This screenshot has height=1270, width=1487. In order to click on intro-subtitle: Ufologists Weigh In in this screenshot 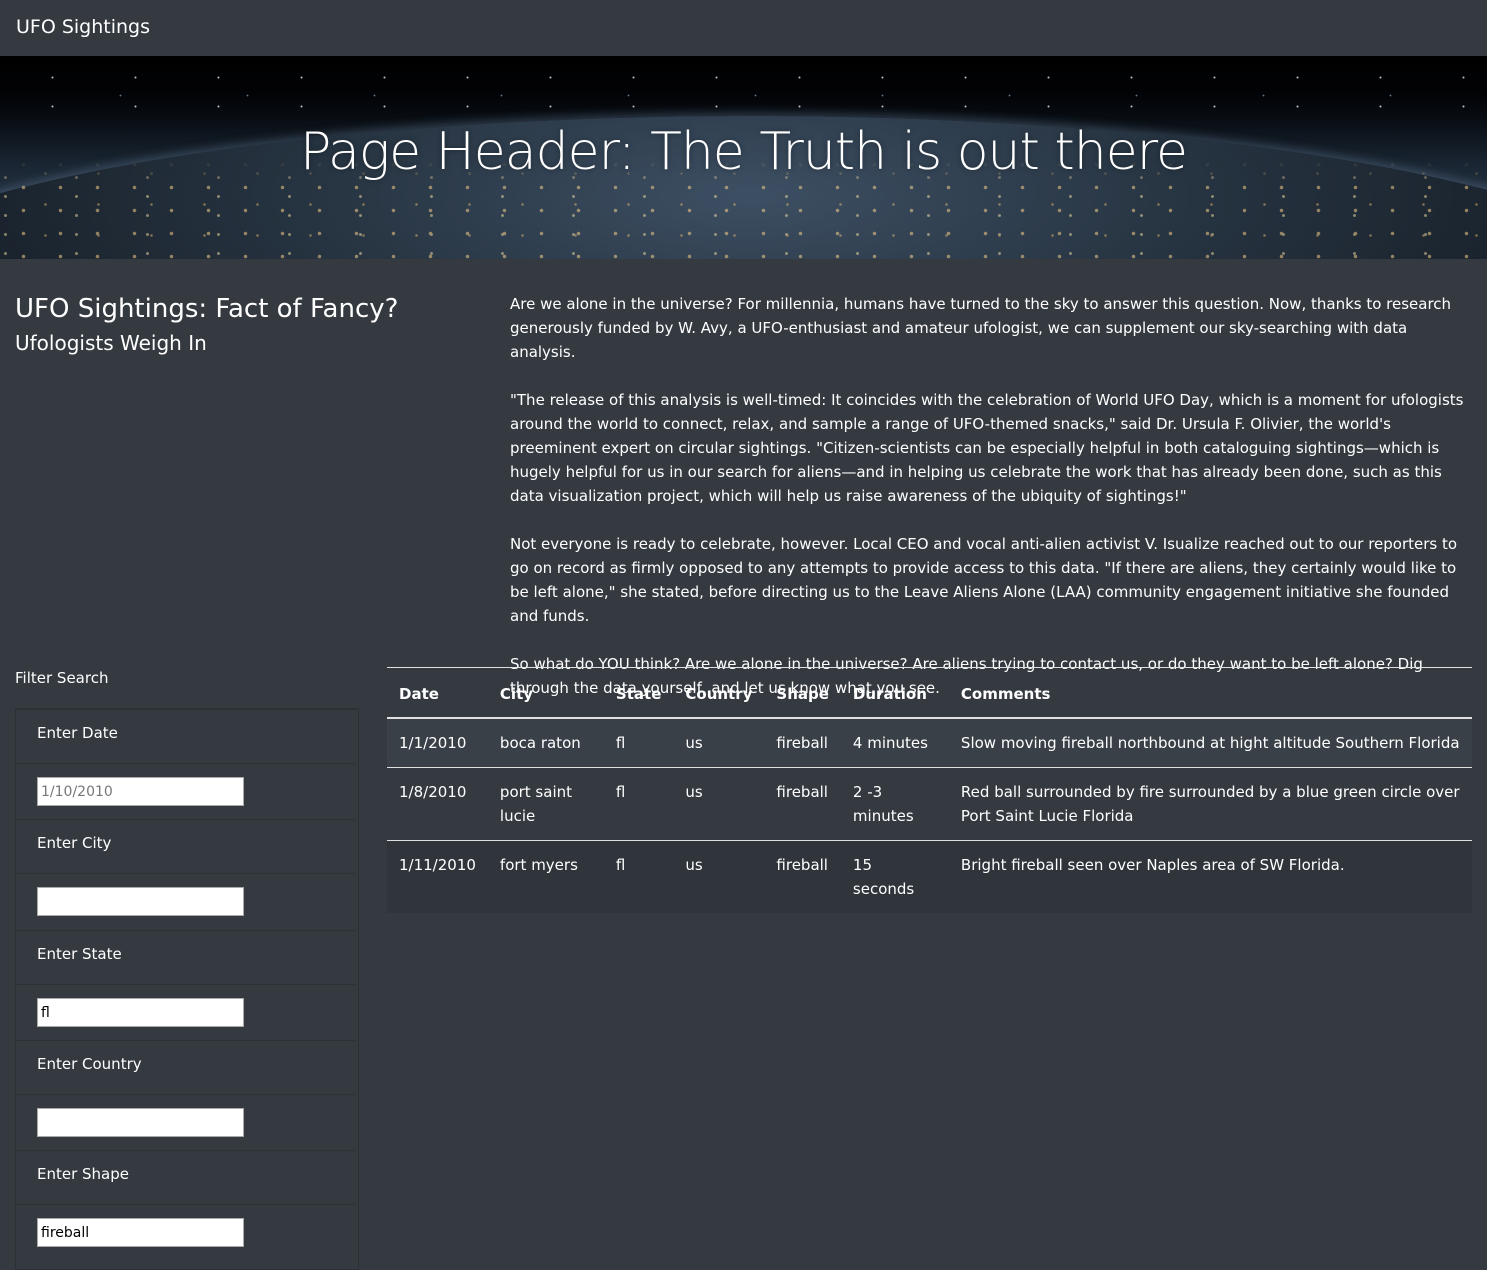, I will do `click(111, 343)`.